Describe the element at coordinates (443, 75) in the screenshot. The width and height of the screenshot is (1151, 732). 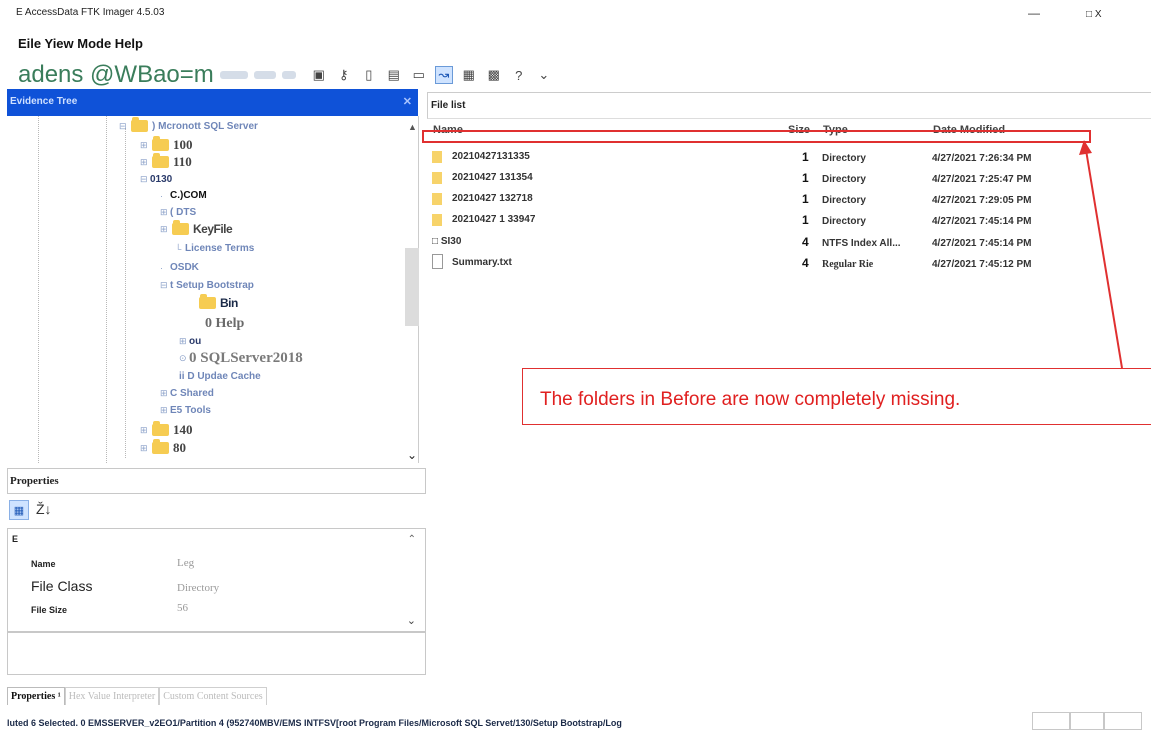
I see `auto-view-icon: ↝` at that location.